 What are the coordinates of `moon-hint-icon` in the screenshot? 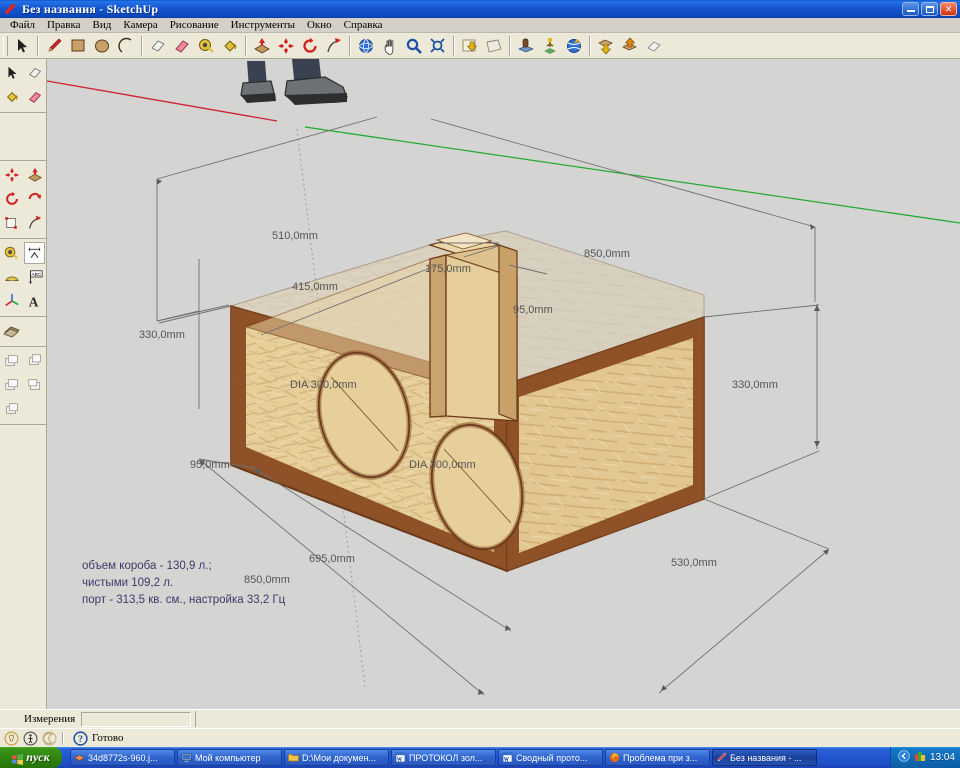 It's located at (49, 738).